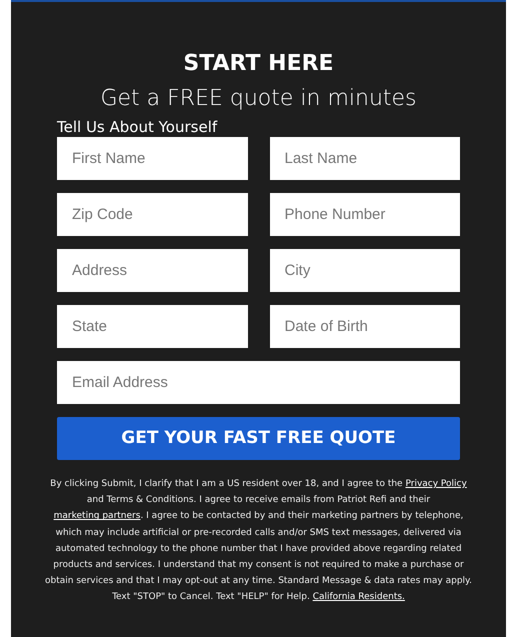  Describe the element at coordinates (152, 270) in the screenshot. I see `input-field: Address` at that location.